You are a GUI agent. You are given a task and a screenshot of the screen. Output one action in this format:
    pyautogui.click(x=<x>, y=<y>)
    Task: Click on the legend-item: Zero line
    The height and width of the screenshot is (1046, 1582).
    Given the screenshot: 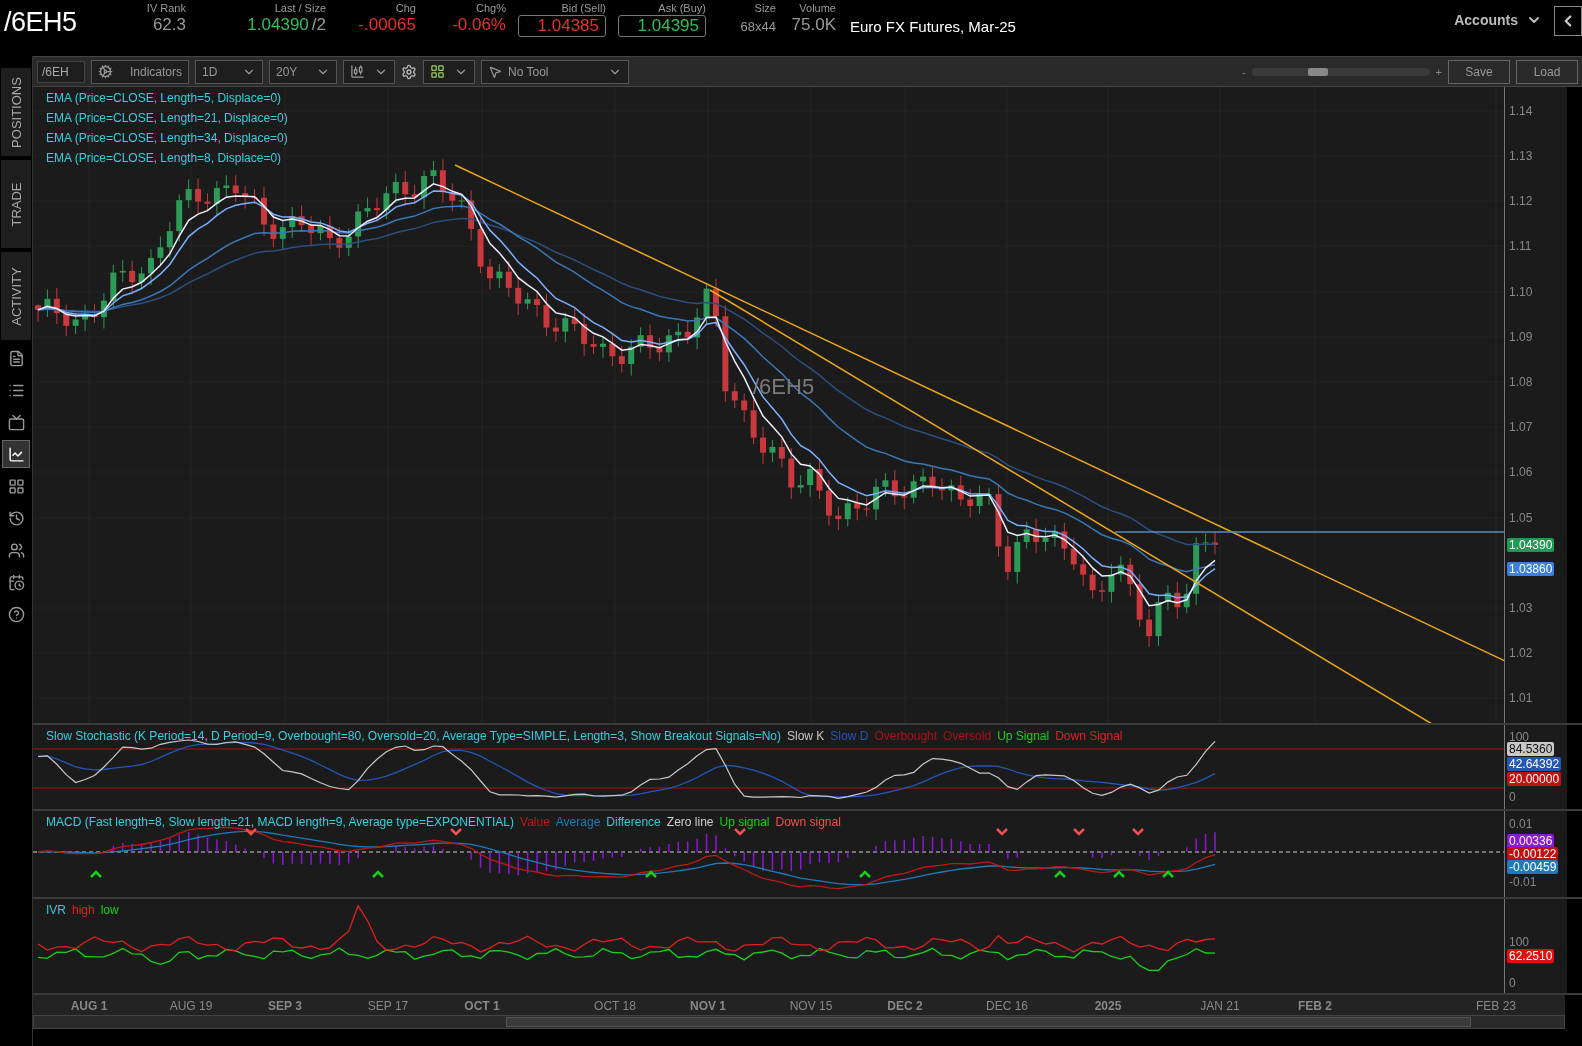 What is the action you would take?
    pyautogui.click(x=690, y=822)
    